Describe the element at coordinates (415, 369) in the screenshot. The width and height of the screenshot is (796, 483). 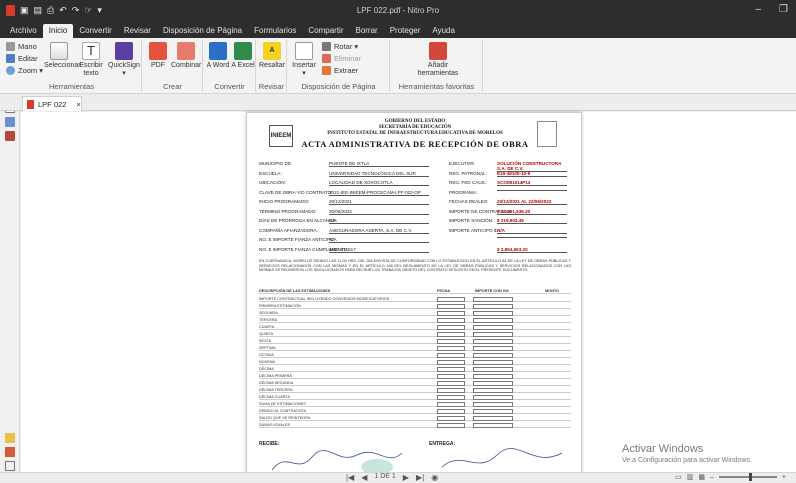
I see `table-row: DÉCIMA` at that location.